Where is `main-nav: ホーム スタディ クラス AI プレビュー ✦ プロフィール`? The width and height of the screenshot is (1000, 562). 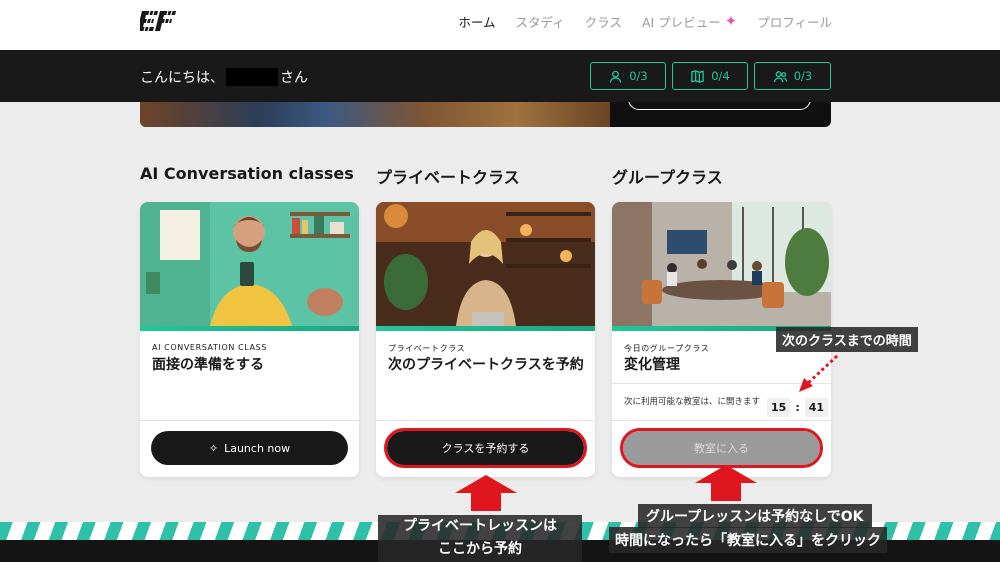
main-nav: ホーム スタディ クラス AI プレビュー ✦ プロフィール is located at coordinates (635, 21).